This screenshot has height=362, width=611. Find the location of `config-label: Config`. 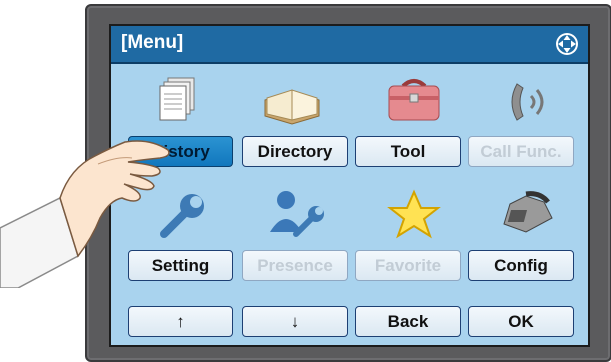

config-label: Config is located at coordinates (521, 265).